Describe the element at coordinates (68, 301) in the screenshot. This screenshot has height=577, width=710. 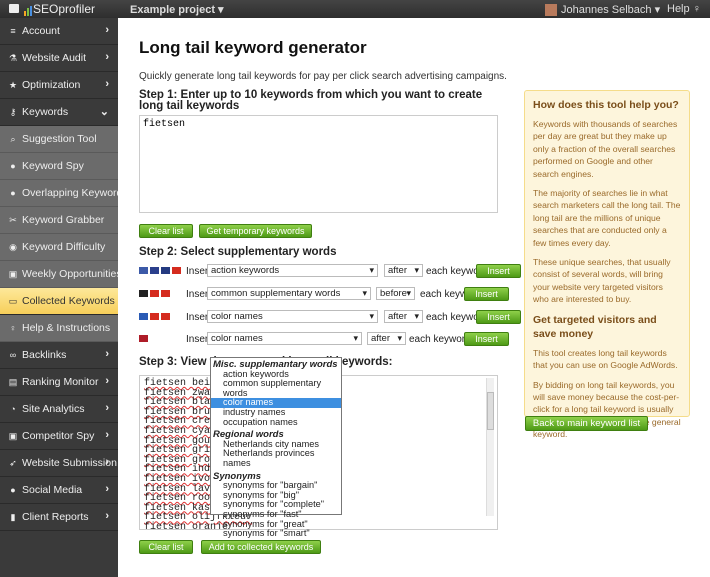
I see `sidebar-item-label: Collected Keywords` at that location.